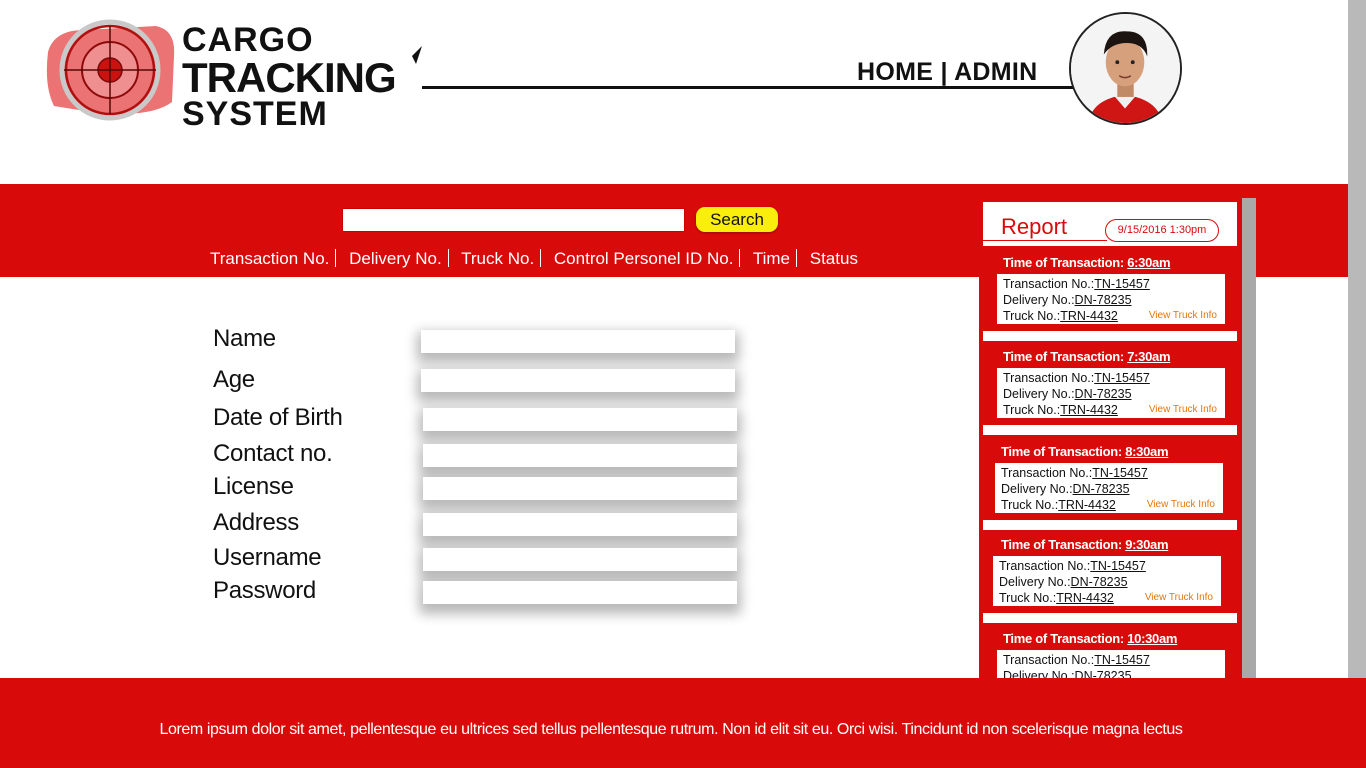 Image resolution: width=1366 pixels, height=768 pixels. What do you see at coordinates (580, 455) in the screenshot?
I see `contact-no-field` at bounding box center [580, 455].